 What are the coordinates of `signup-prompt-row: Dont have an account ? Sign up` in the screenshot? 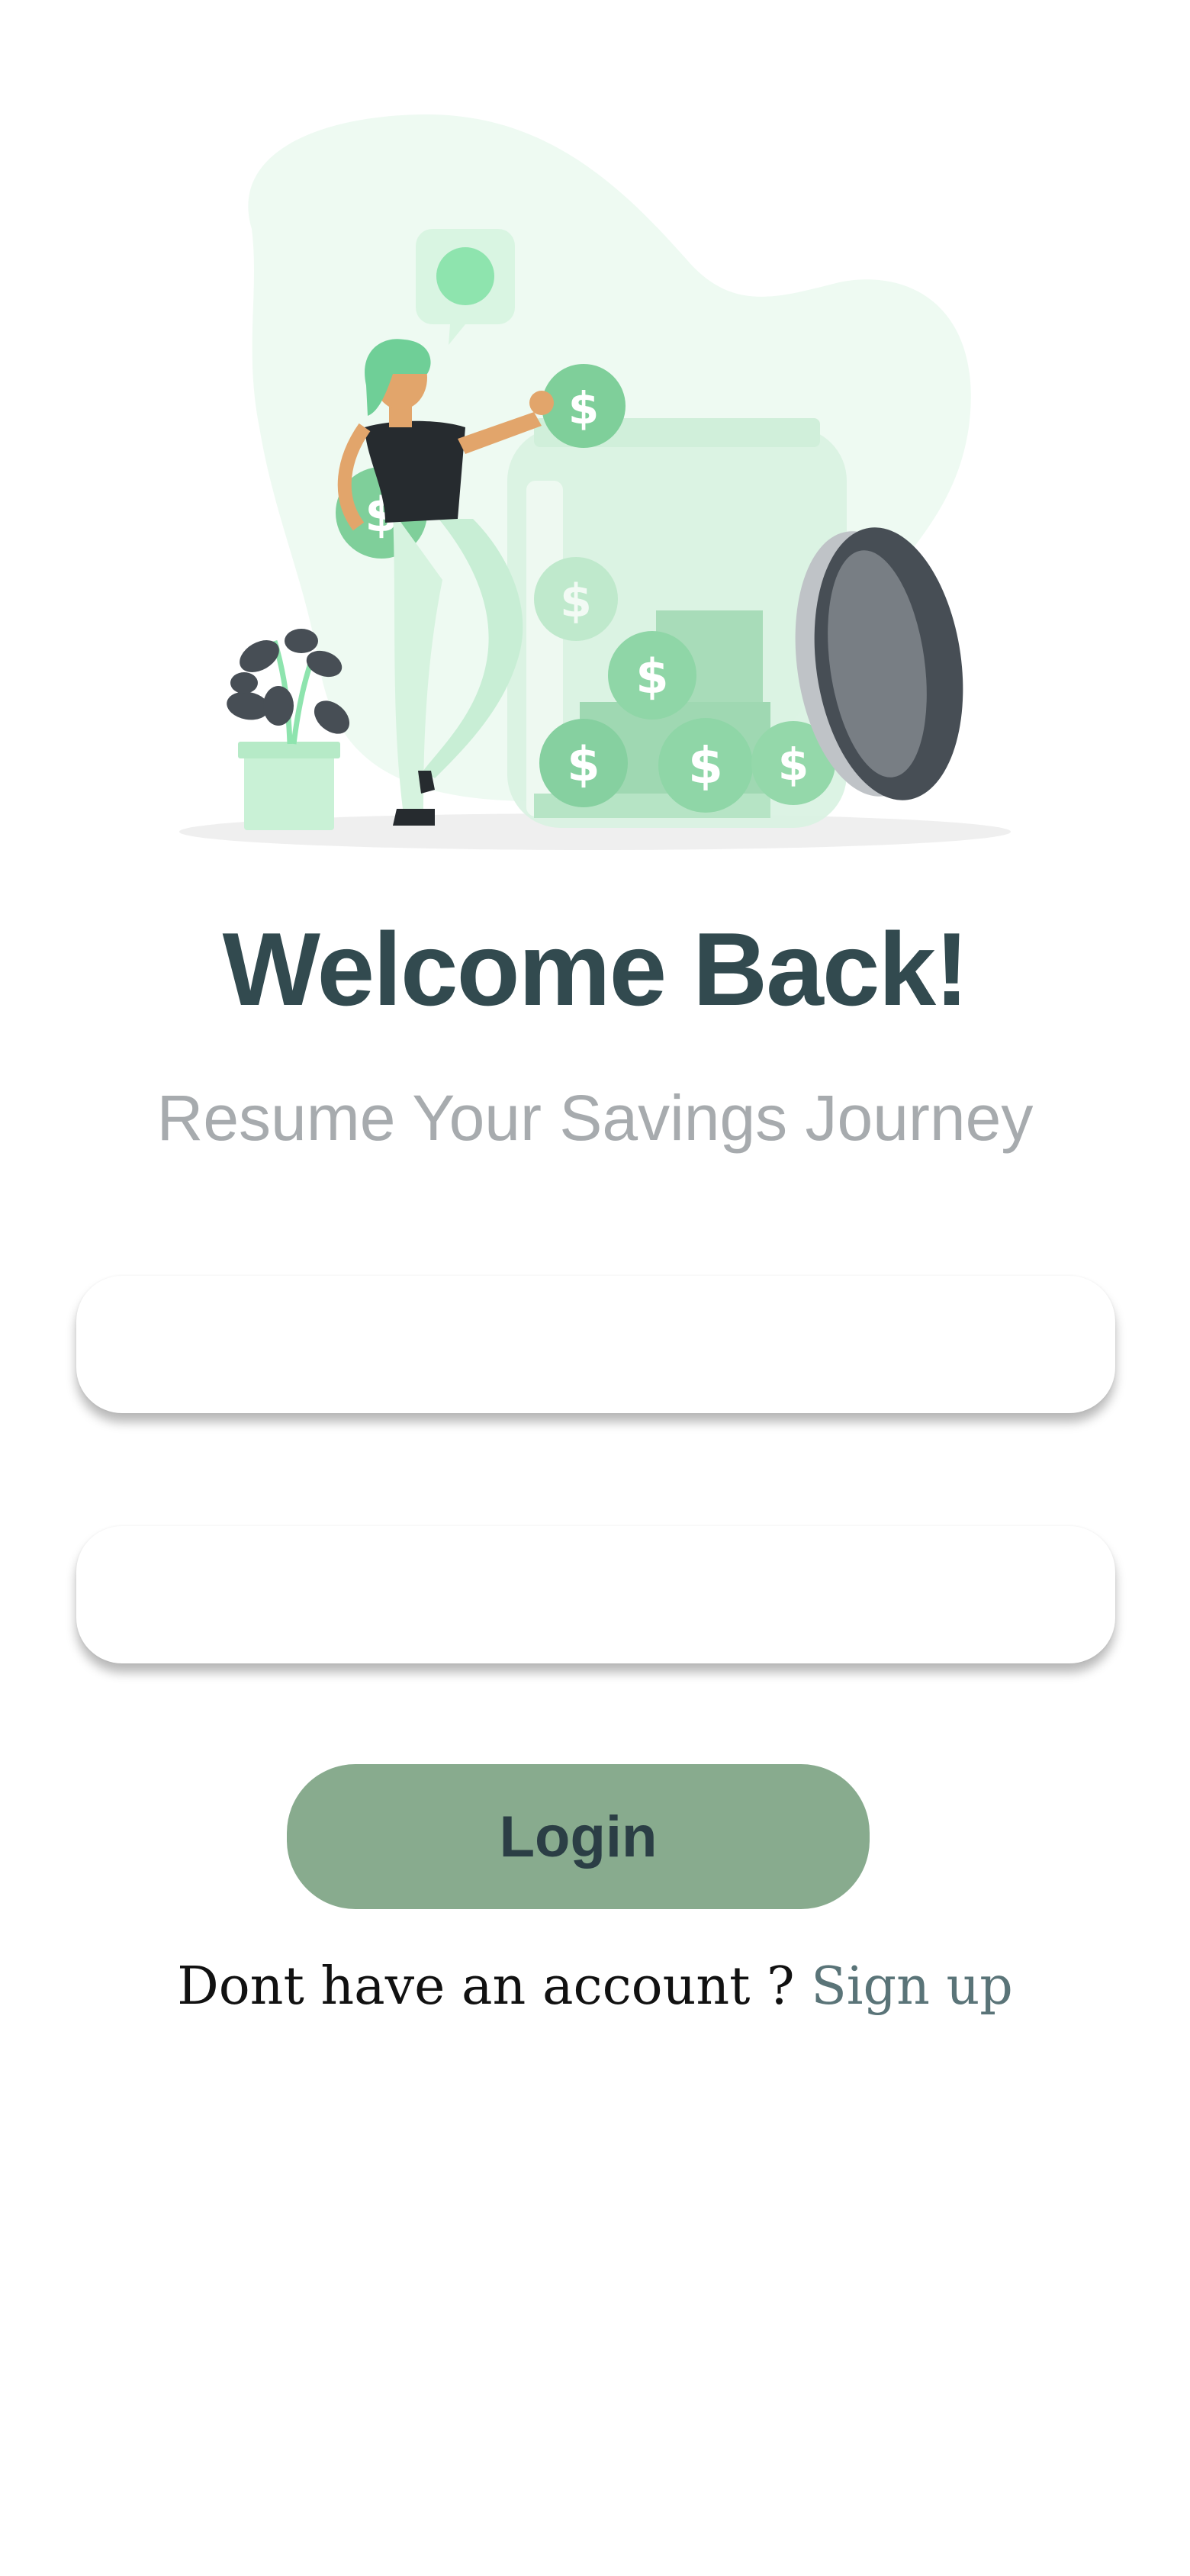 It's located at (595, 1987).